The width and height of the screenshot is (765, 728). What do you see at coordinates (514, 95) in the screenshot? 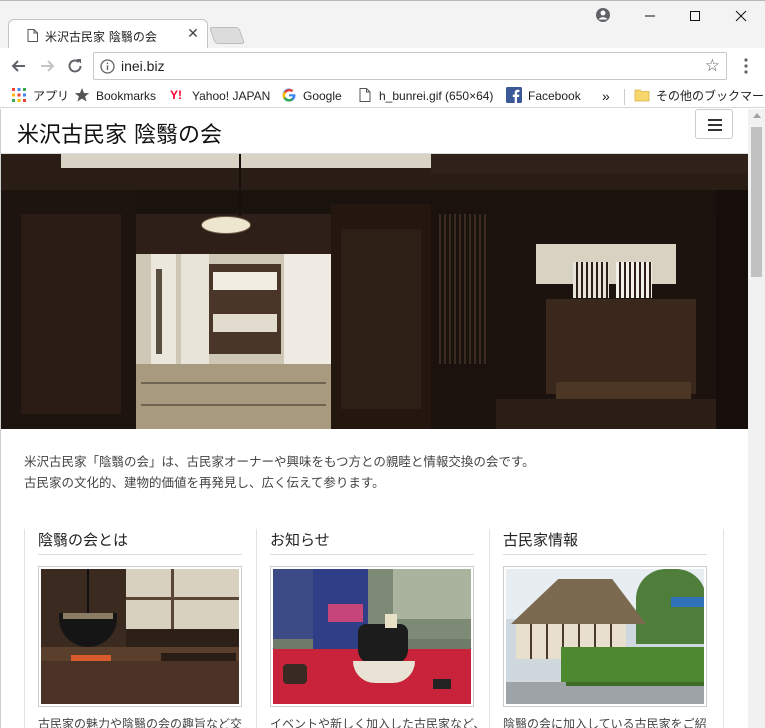
I see `facebook-icon` at bounding box center [514, 95].